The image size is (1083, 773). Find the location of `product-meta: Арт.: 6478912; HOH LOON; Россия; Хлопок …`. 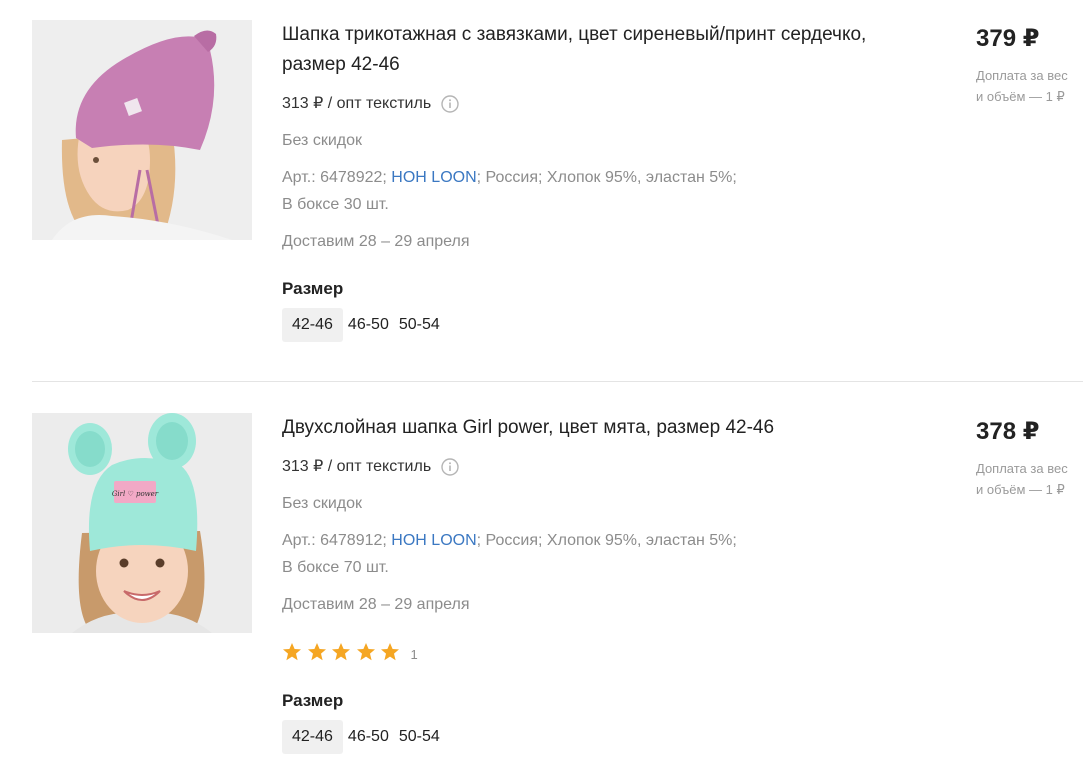

product-meta: Арт.: 6478912; HOH LOON; Россия; Хлопок … is located at coordinates (562, 554).